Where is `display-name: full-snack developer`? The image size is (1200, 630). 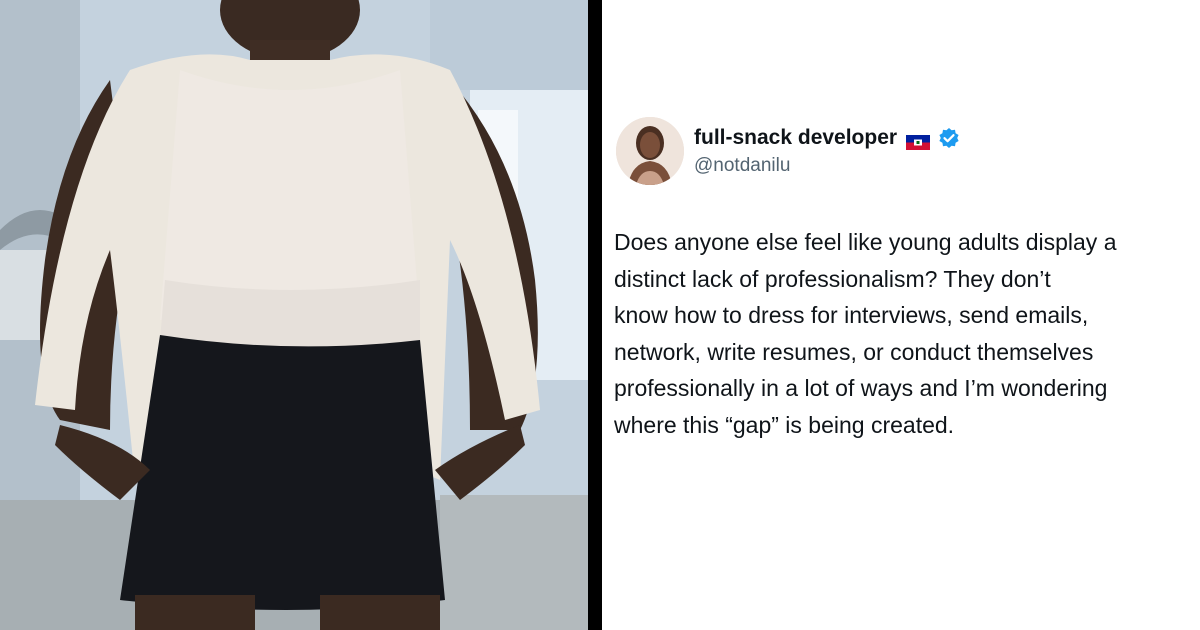 display-name: full-snack developer is located at coordinates (827, 138).